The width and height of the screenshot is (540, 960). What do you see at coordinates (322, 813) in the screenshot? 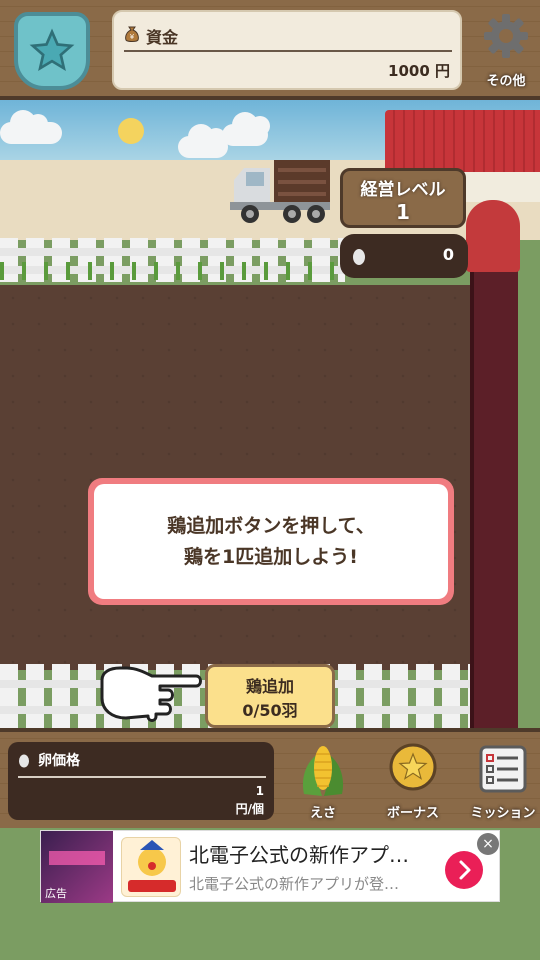
I see `feed-label: えさ` at bounding box center [322, 813].